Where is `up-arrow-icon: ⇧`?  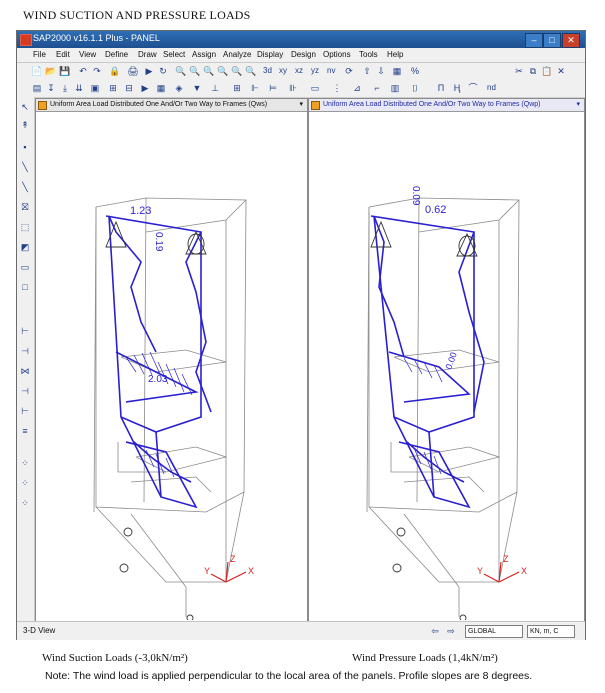 up-arrow-icon: ⇧ is located at coordinates (367, 71).